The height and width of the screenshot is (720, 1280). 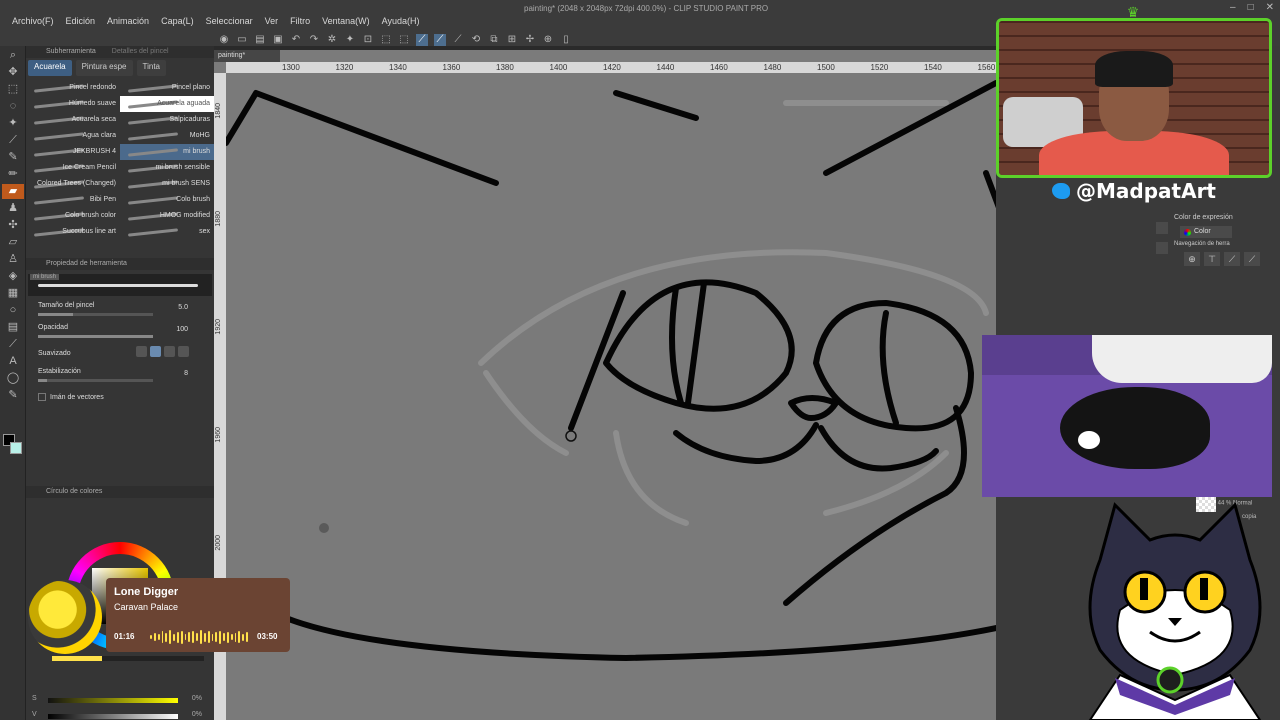 What do you see at coordinates (1251, 7) in the screenshot?
I see `maximize-icon: □` at bounding box center [1251, 7].